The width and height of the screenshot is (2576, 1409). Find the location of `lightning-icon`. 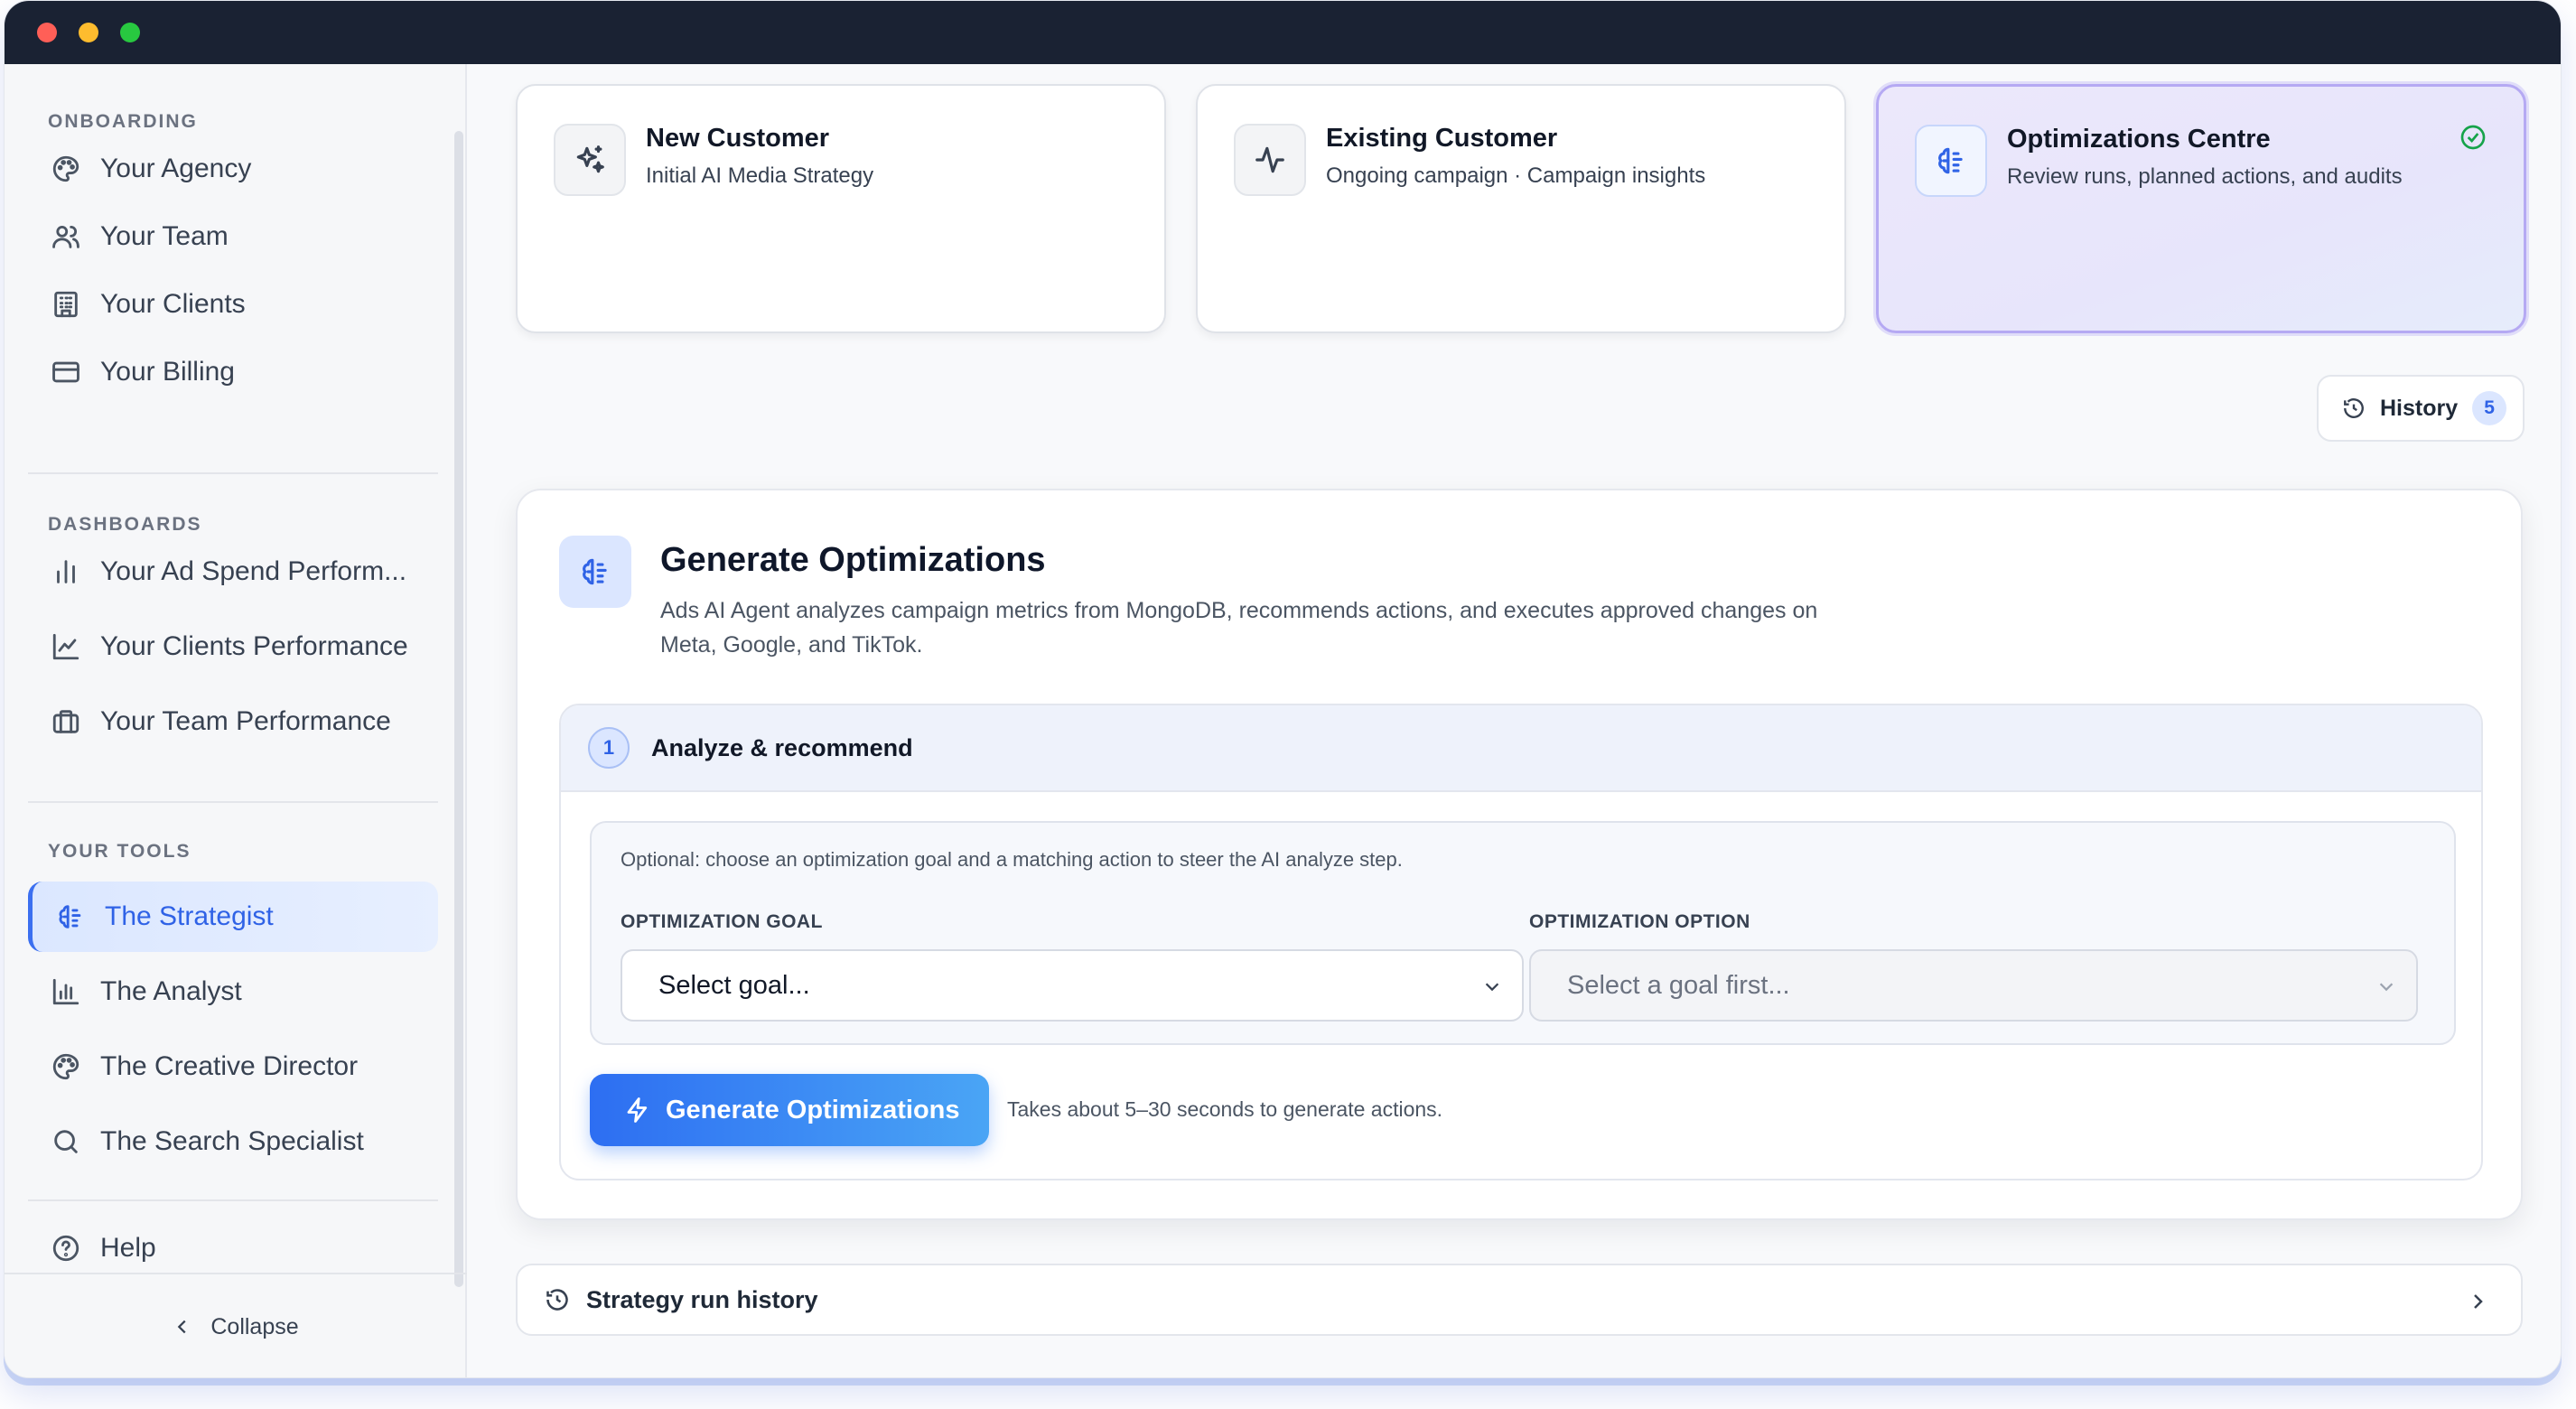

lightning-icon is located at coordinates (637, 1110).